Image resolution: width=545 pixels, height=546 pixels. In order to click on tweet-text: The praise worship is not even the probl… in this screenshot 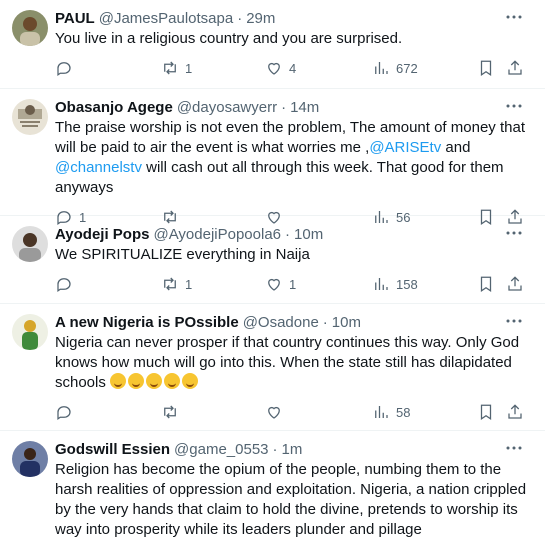, I will do `click(293, 158)`.